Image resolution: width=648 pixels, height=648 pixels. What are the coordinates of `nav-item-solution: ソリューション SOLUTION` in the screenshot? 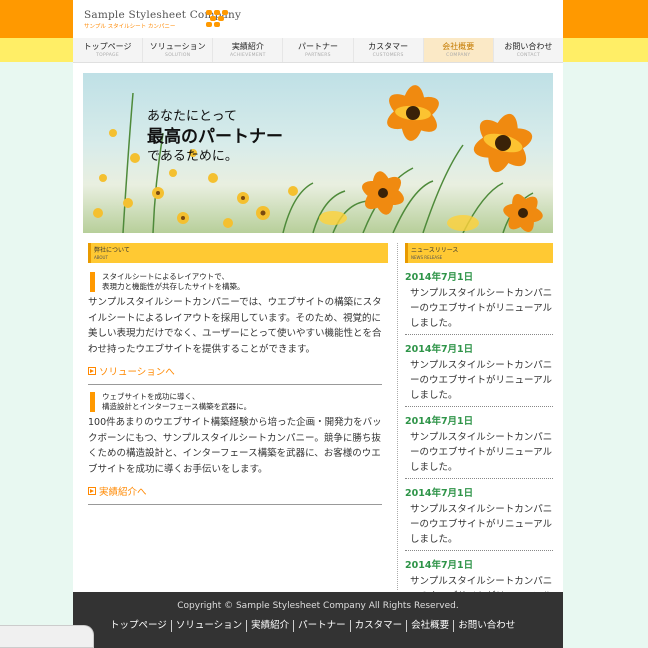 It's located at (178, 50).